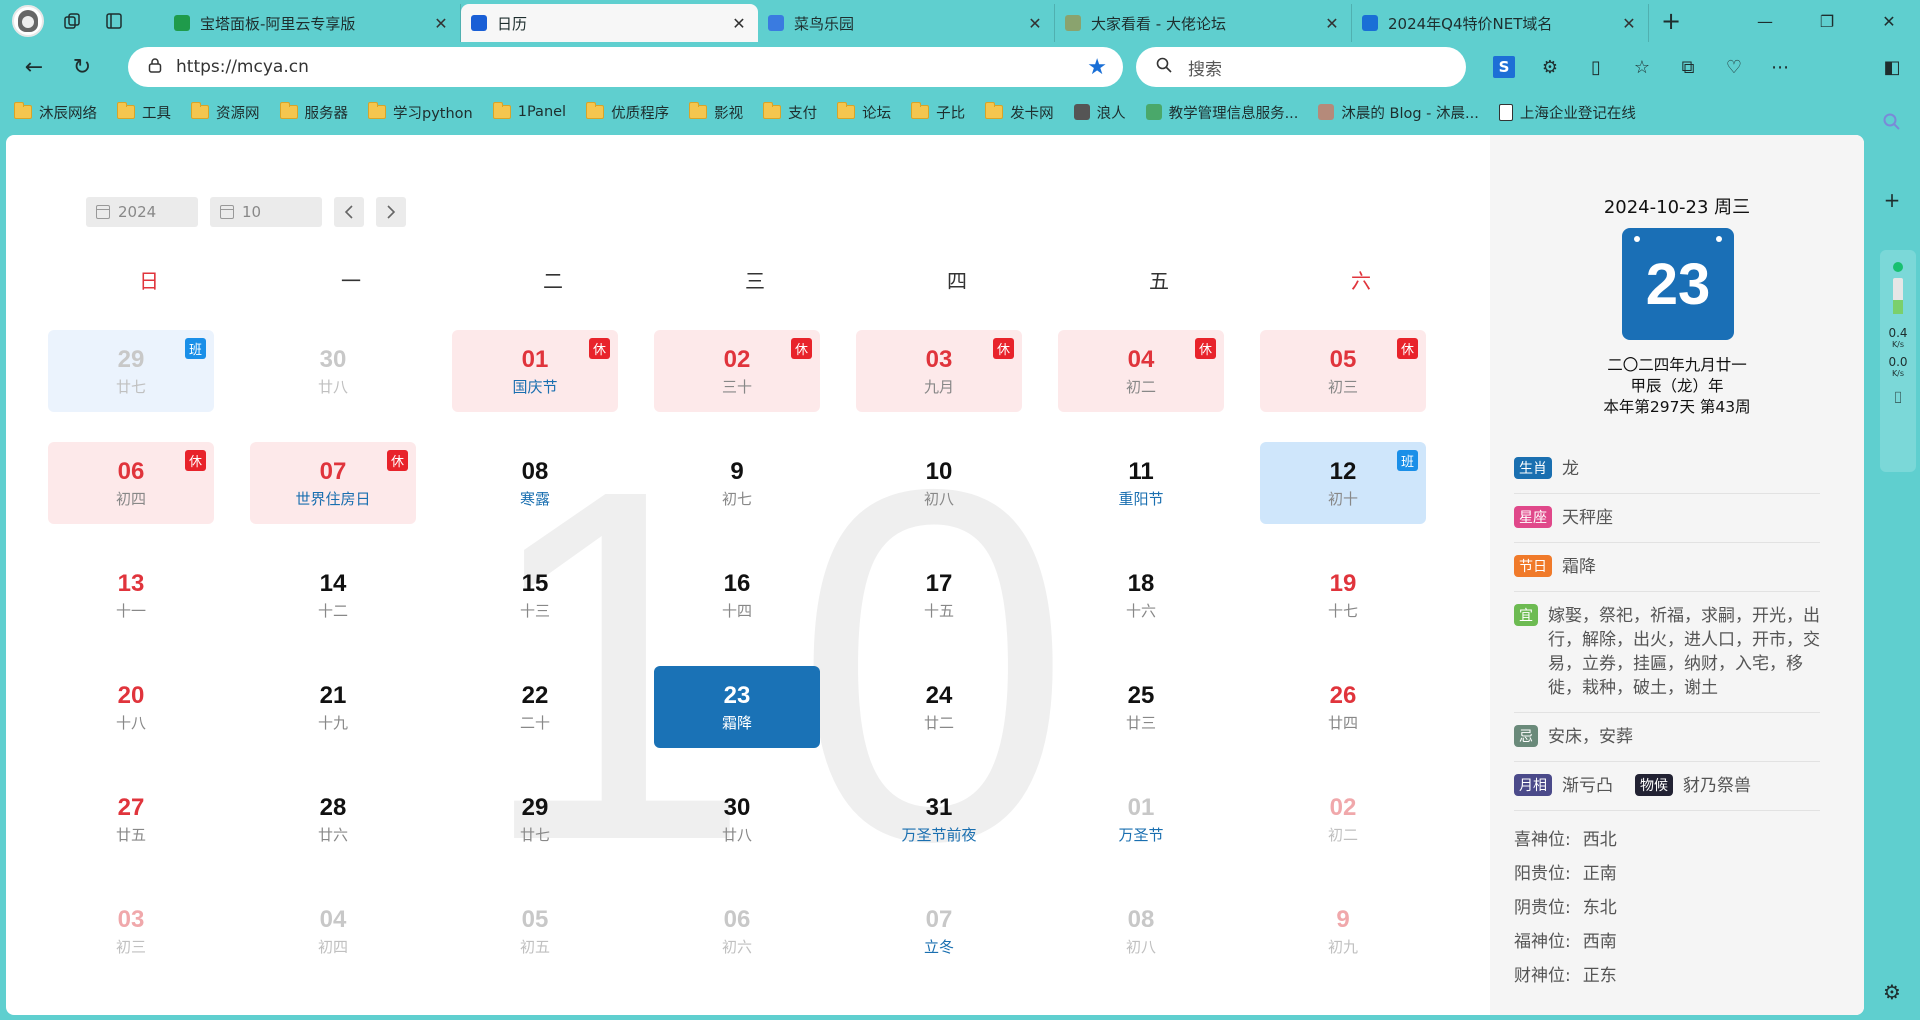 Image resolution: width=1920 pixels, height=1020 pixels. I want to click on tab-actions-icon, so click(114, 21).